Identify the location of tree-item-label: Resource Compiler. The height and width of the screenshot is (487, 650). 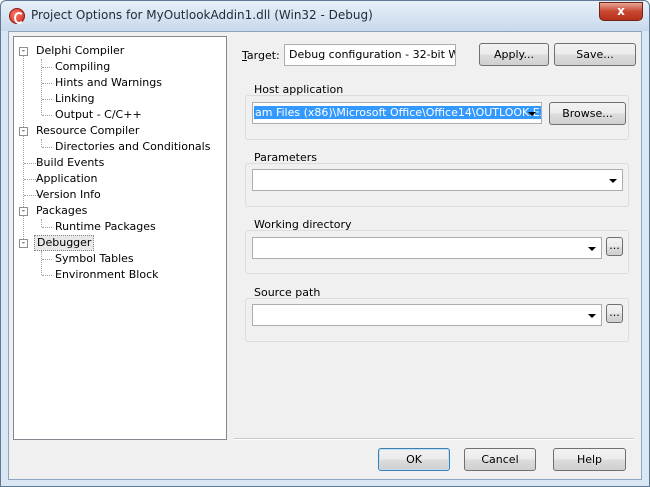
(88, 130).